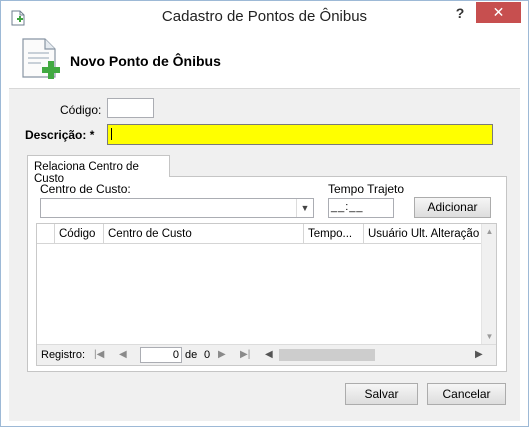 Image resolution: width=529 pixels, height=427 pixels. Describe the element at coordinates (498, 12) in the screenshot. I see `close-button: ✕` at that location.